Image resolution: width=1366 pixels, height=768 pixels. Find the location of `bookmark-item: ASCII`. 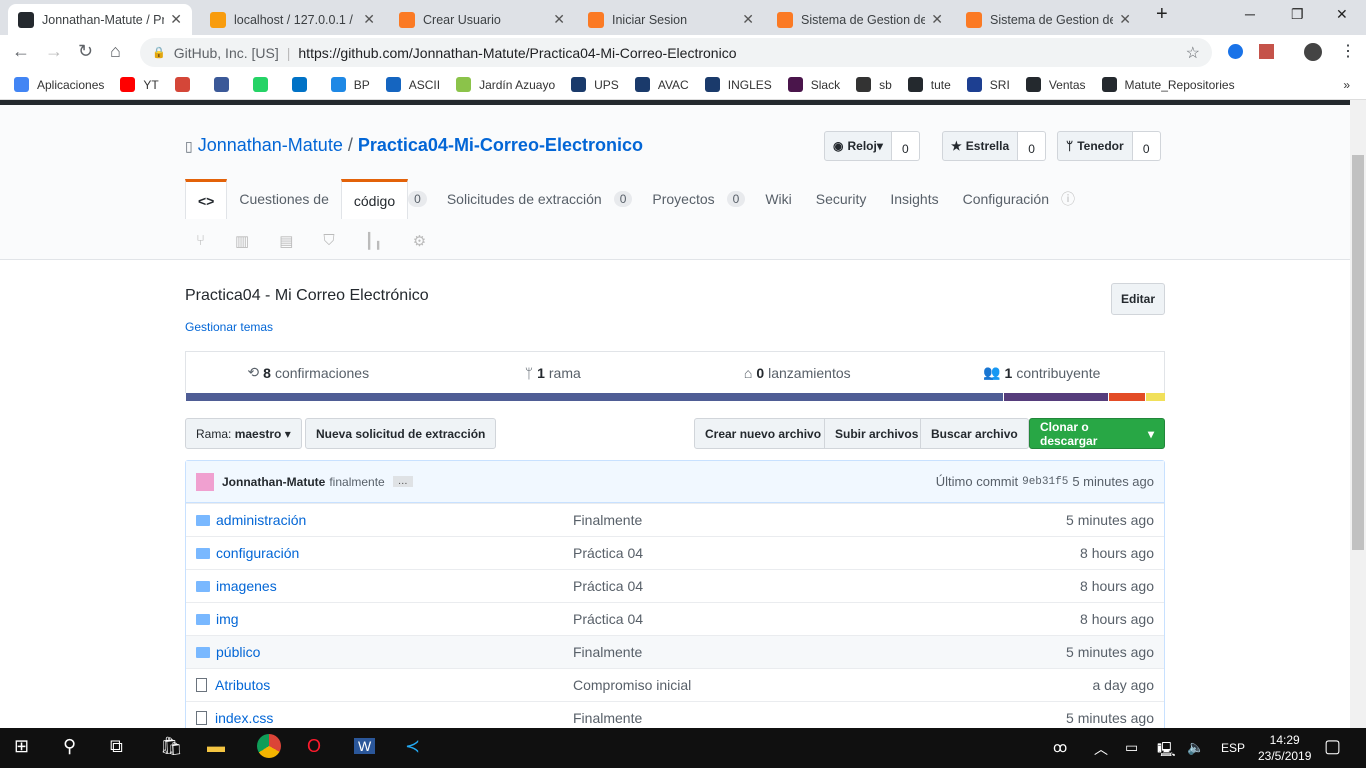

bookmark-item: ASCII is located at coordinates (412, 84).